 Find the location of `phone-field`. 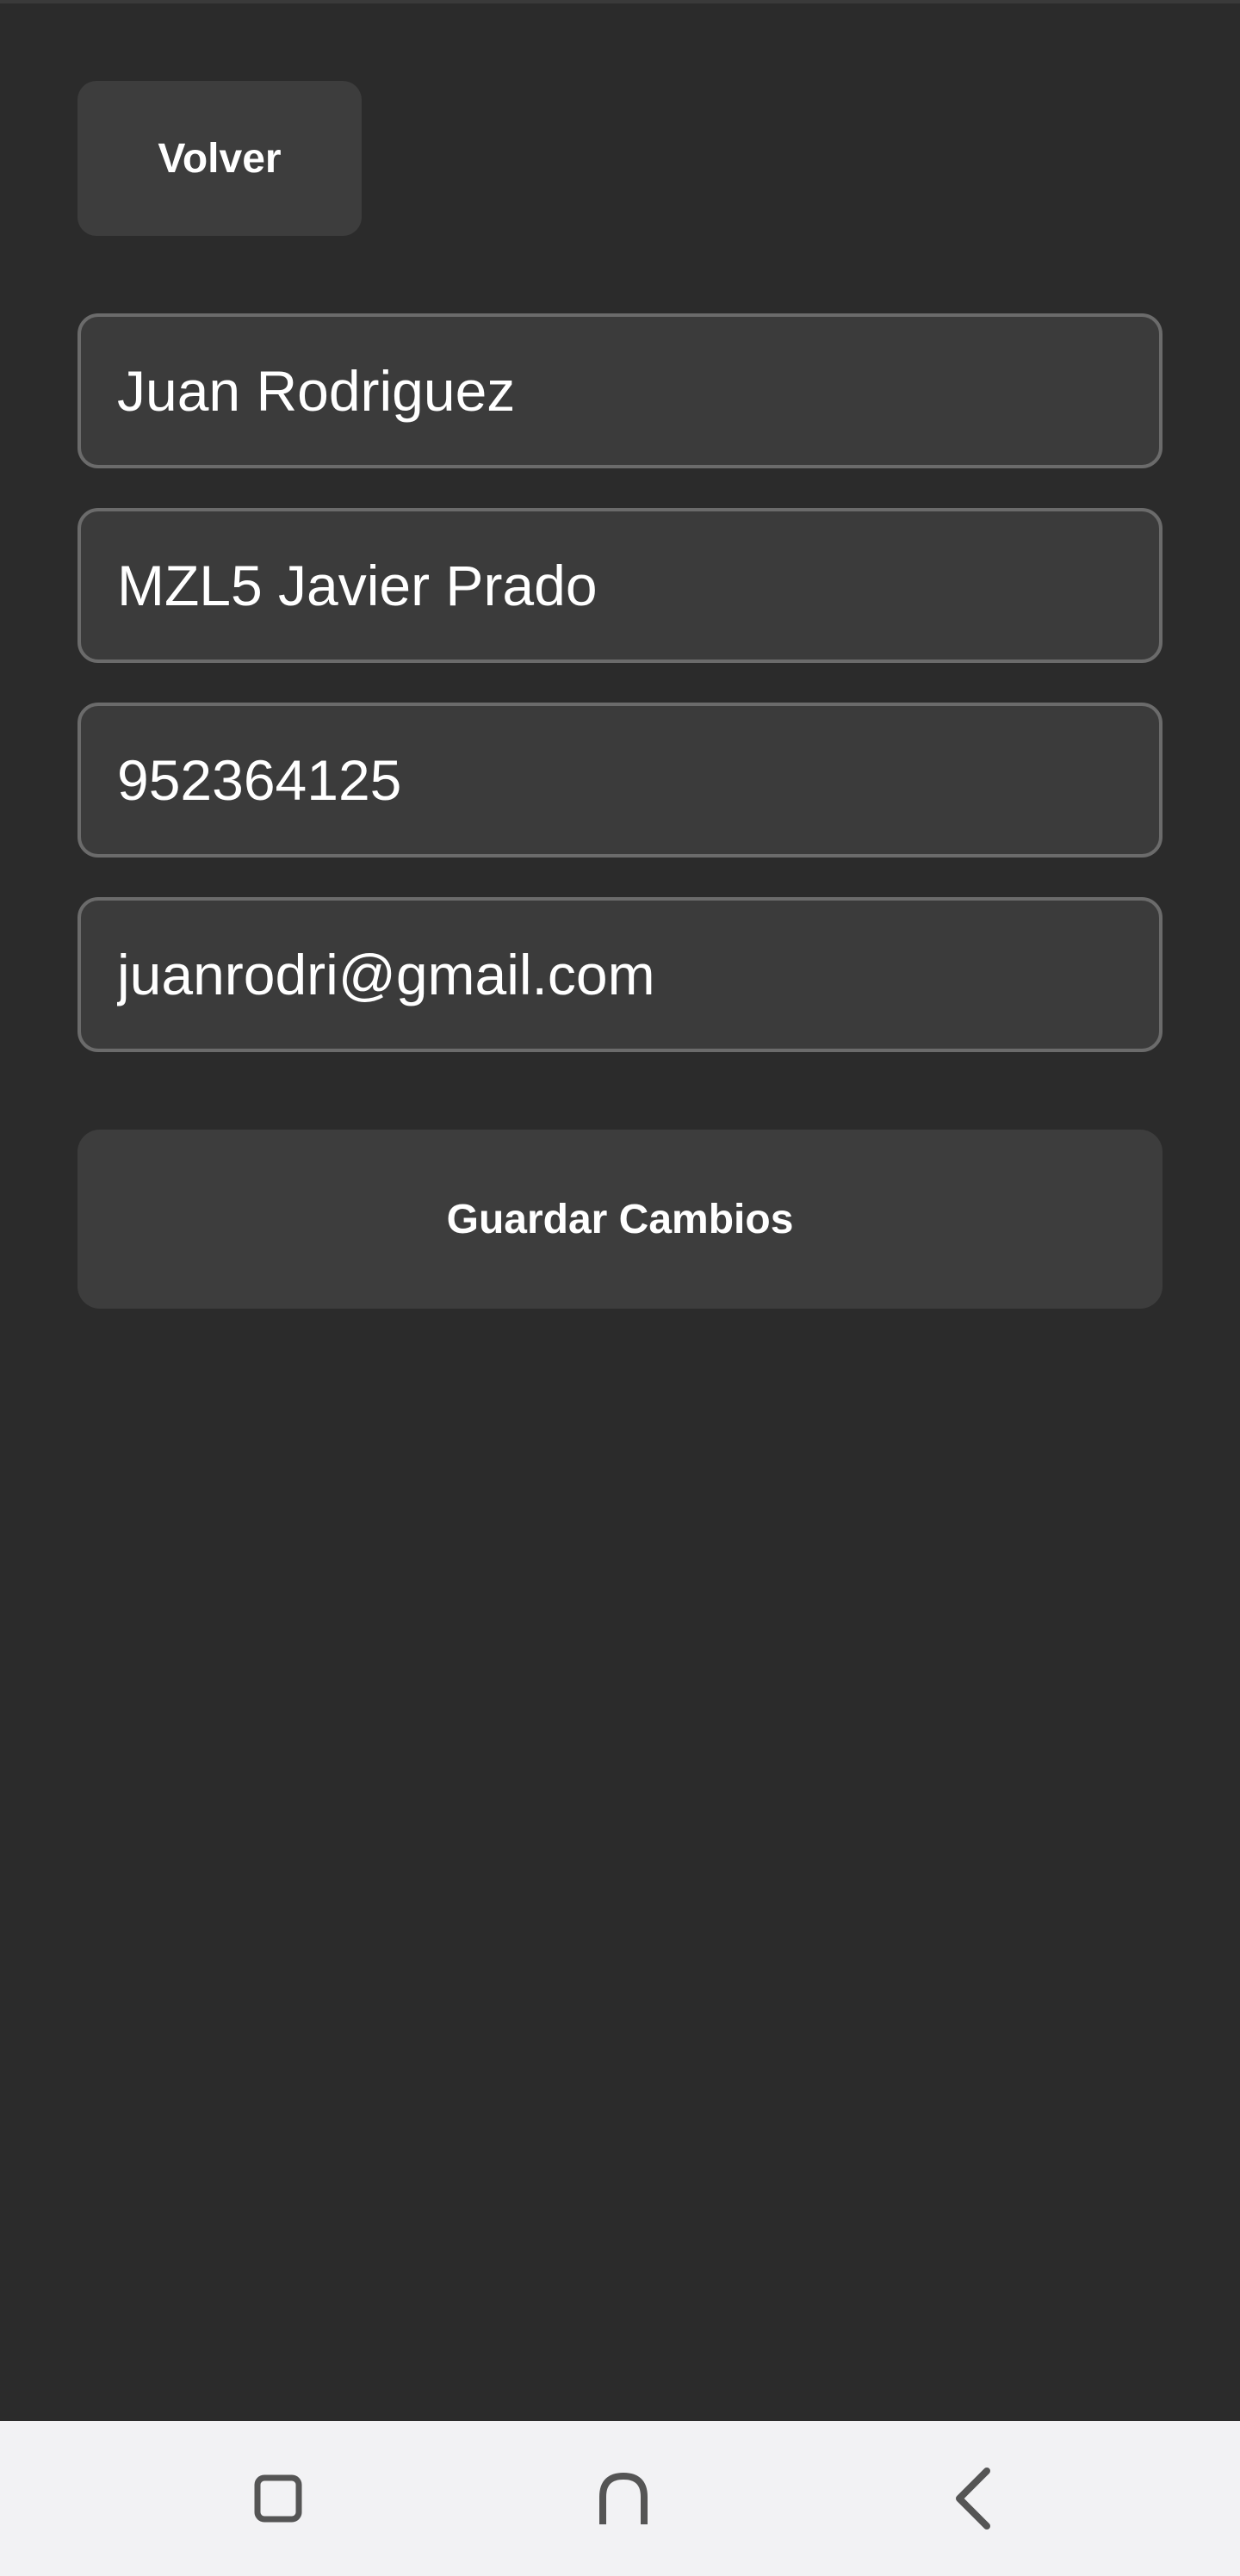

phone-field is located at coordinates (620, 780).